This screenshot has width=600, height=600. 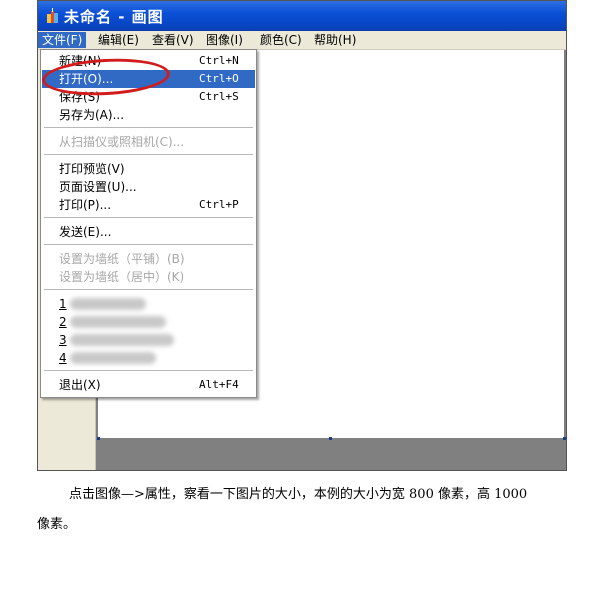 I want to click on caption-line-2: 像素。, so click(x=57, y=524).